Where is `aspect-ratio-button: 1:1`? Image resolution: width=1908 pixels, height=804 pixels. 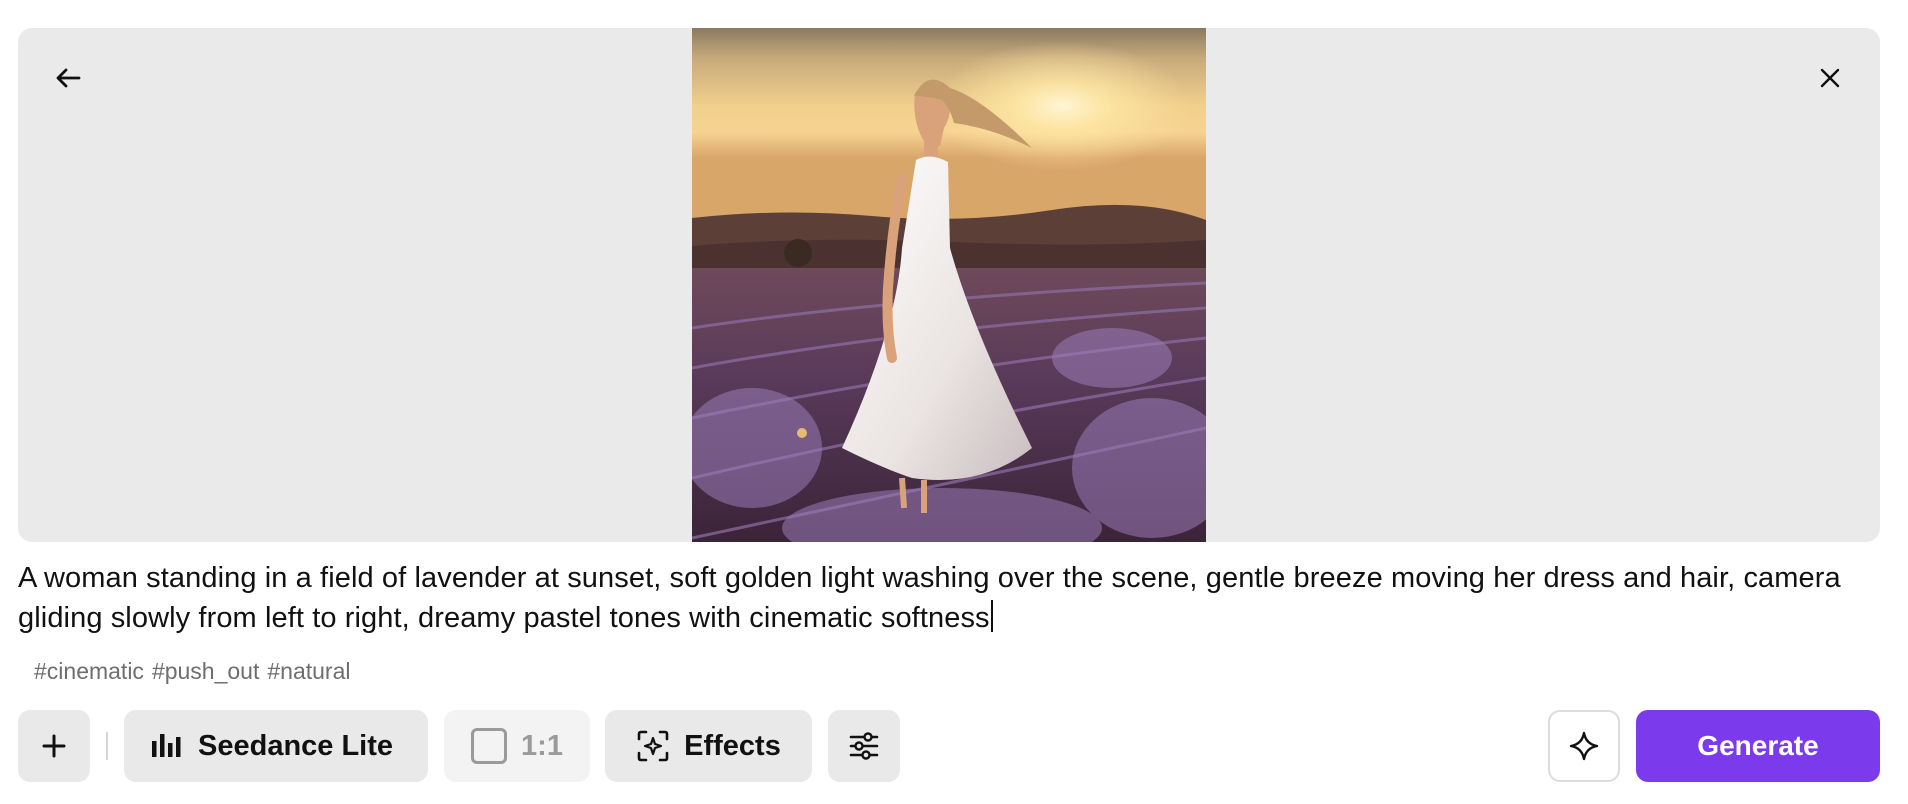
aspect-ratio-button: 1:1 is located at coordinates (517, 746).